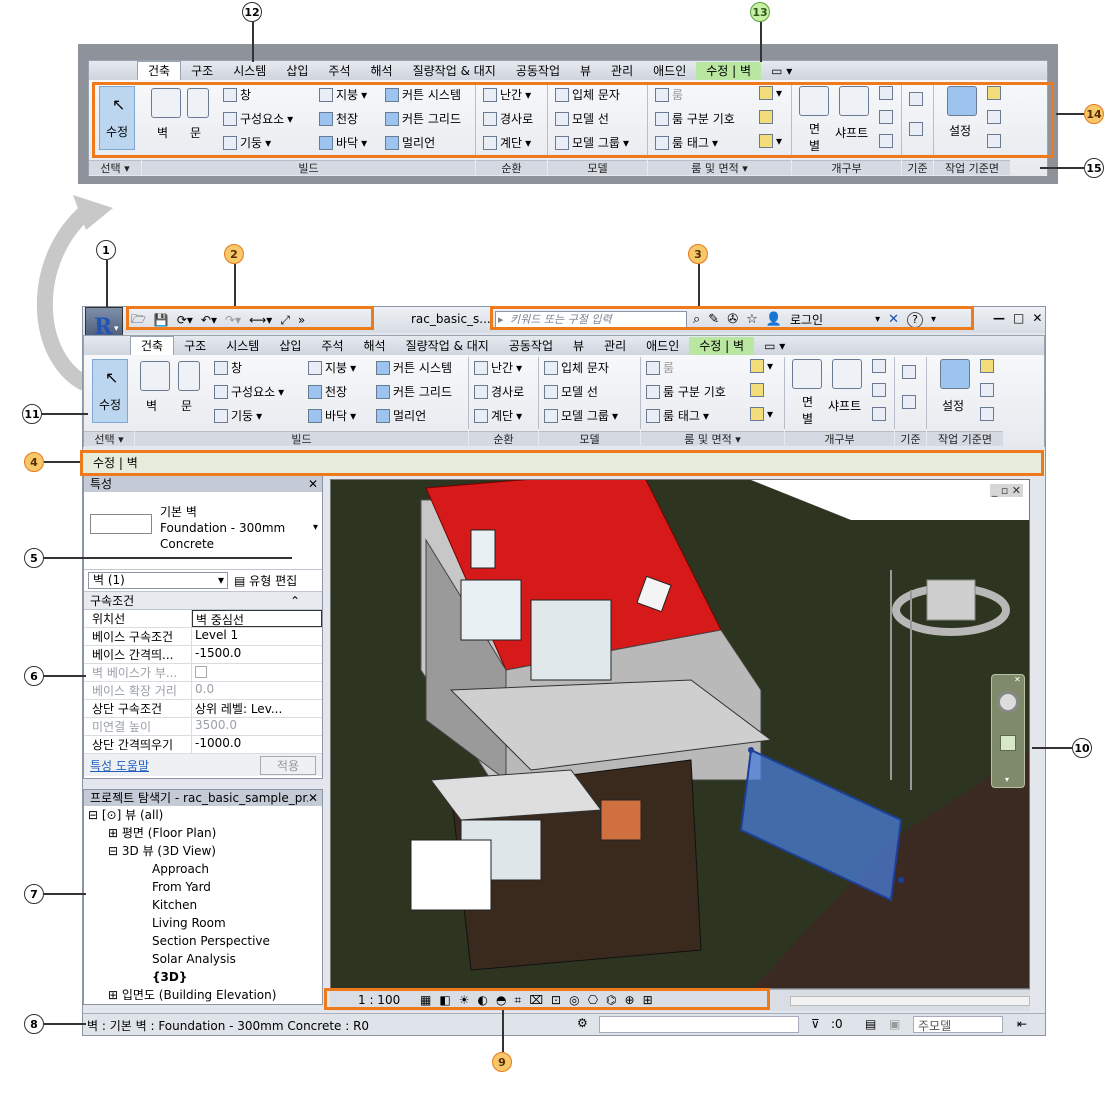 The width and height of the screenshot is (1108, 1120). Describe the element at coordinates (203, 655) in the screenshot. I see `prop-row: 베이스 간격띄... -1500.0` at that location.